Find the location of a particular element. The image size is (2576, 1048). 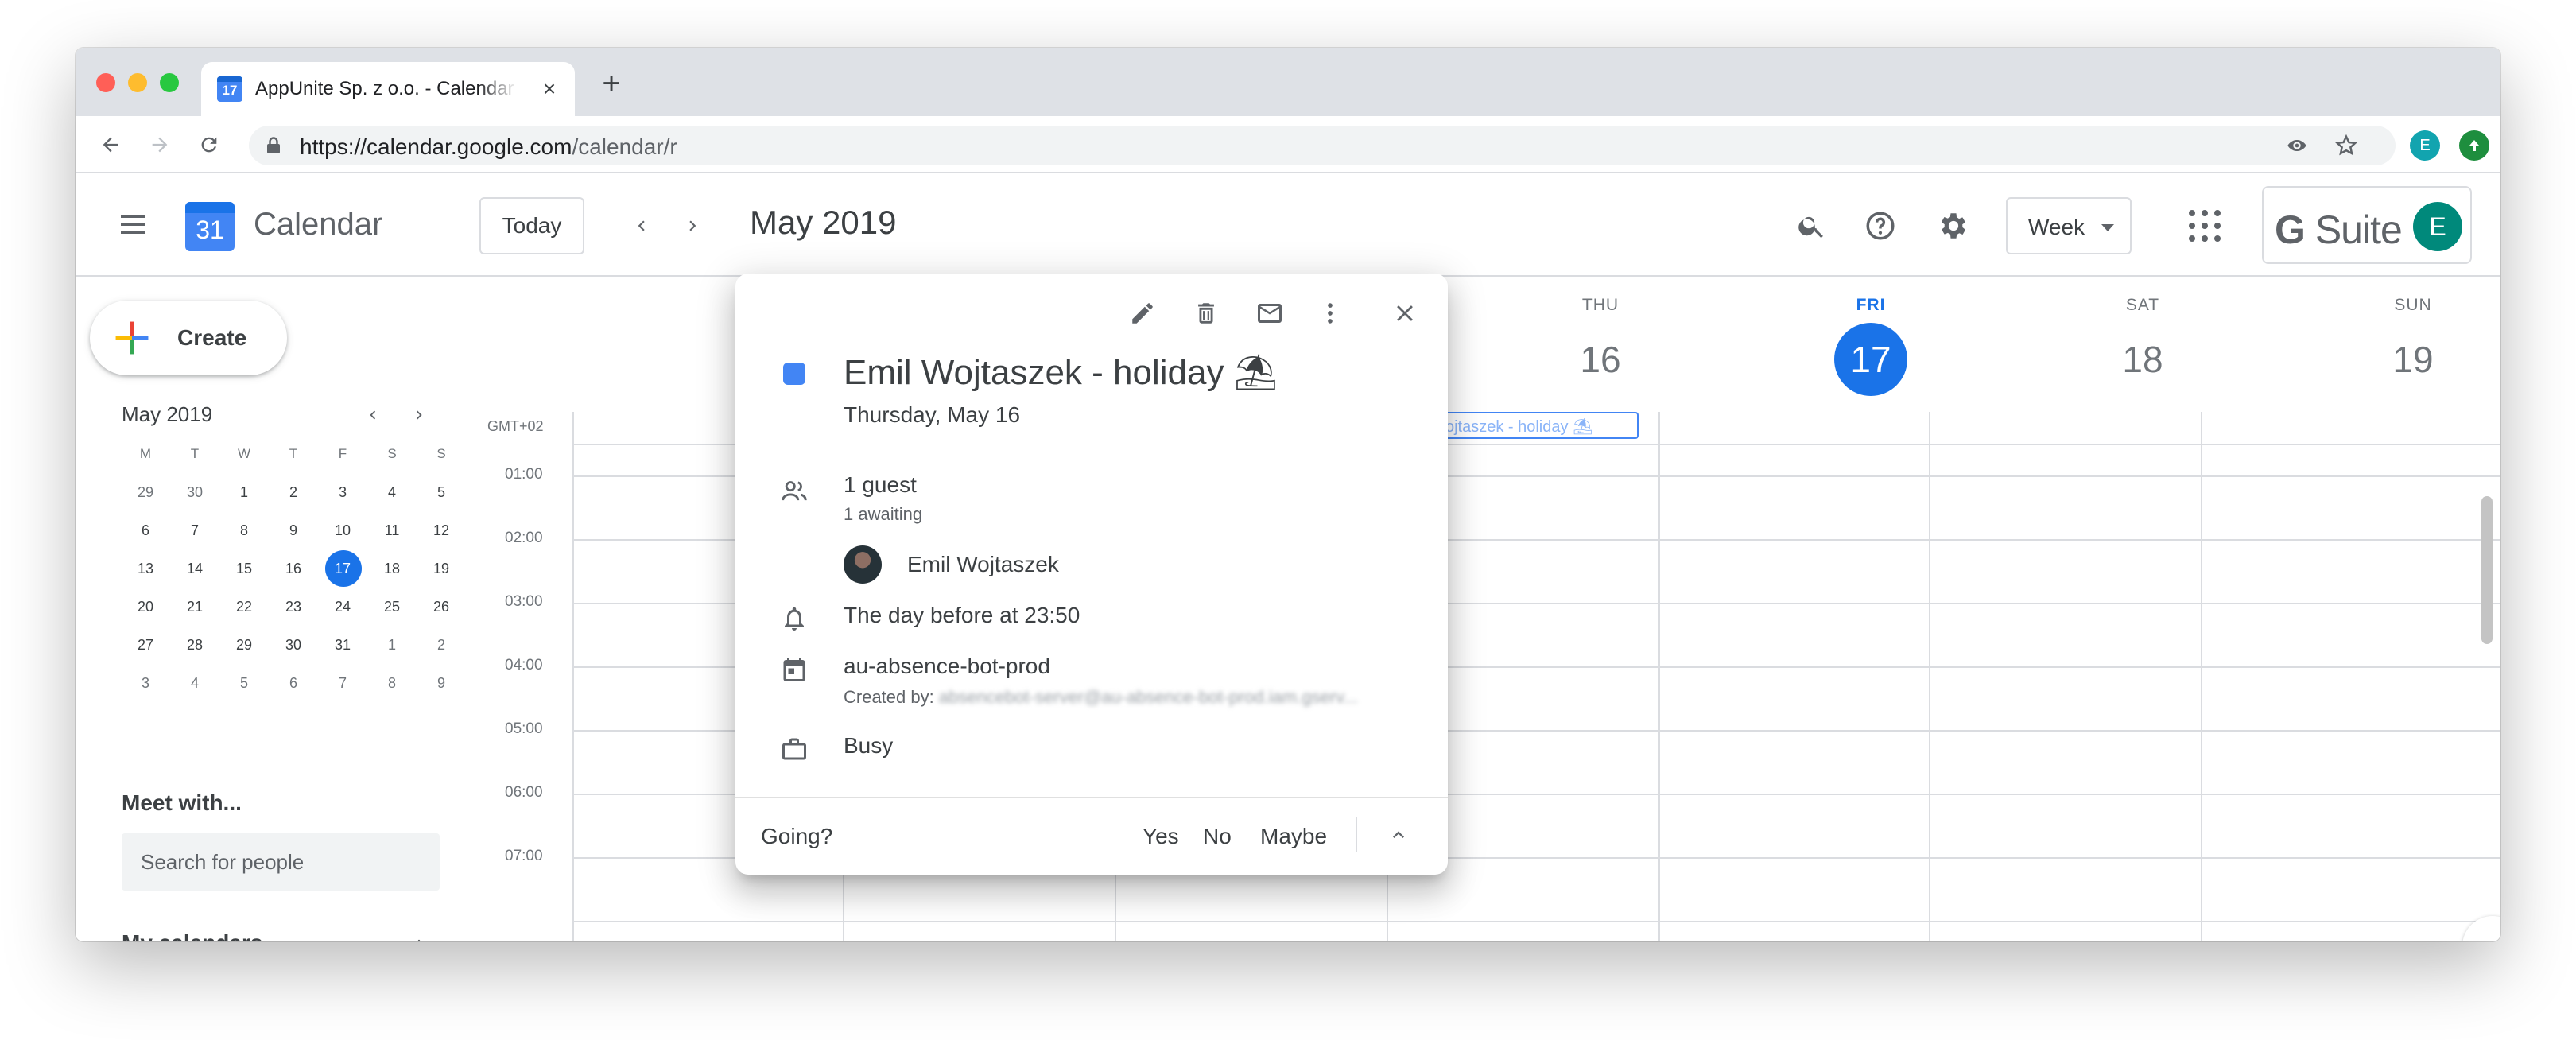

mini-day: 18 is located at coordinates (392, 568).